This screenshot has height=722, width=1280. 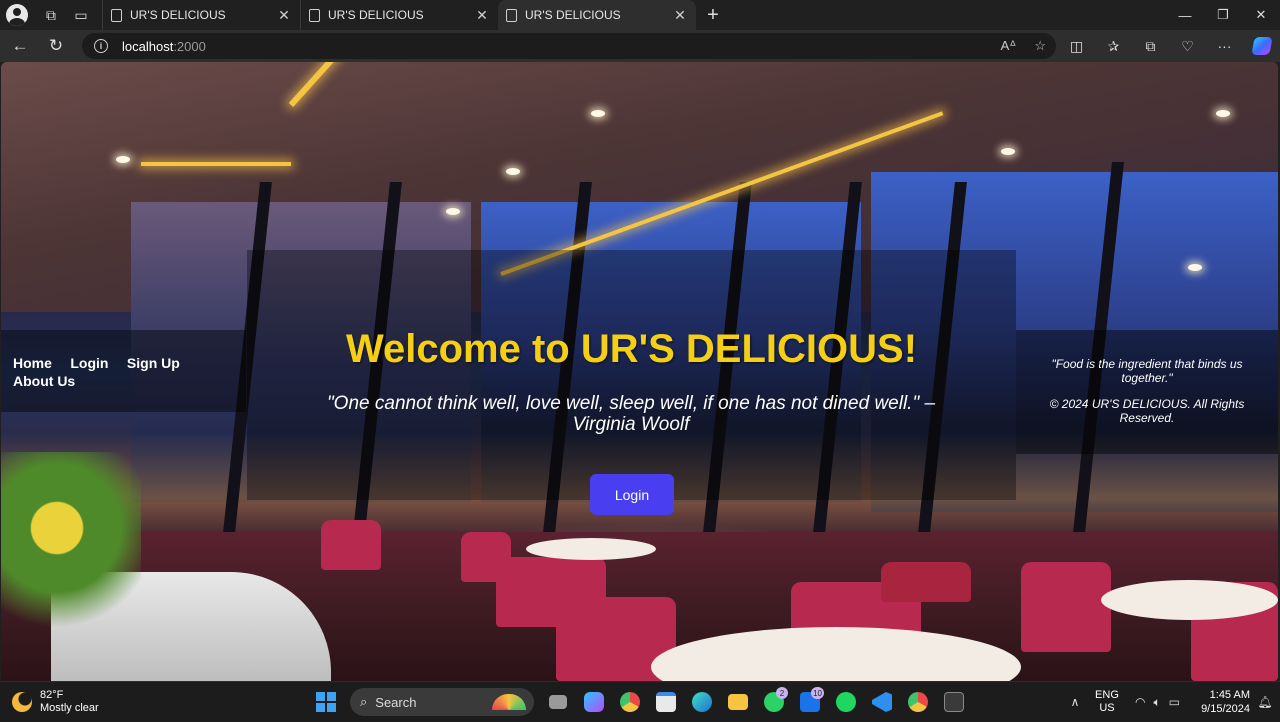 What do you see at coordinates (1107, 708) in the screenshot?
I see `lang-line2: US` at bounding box center [1107, 708].